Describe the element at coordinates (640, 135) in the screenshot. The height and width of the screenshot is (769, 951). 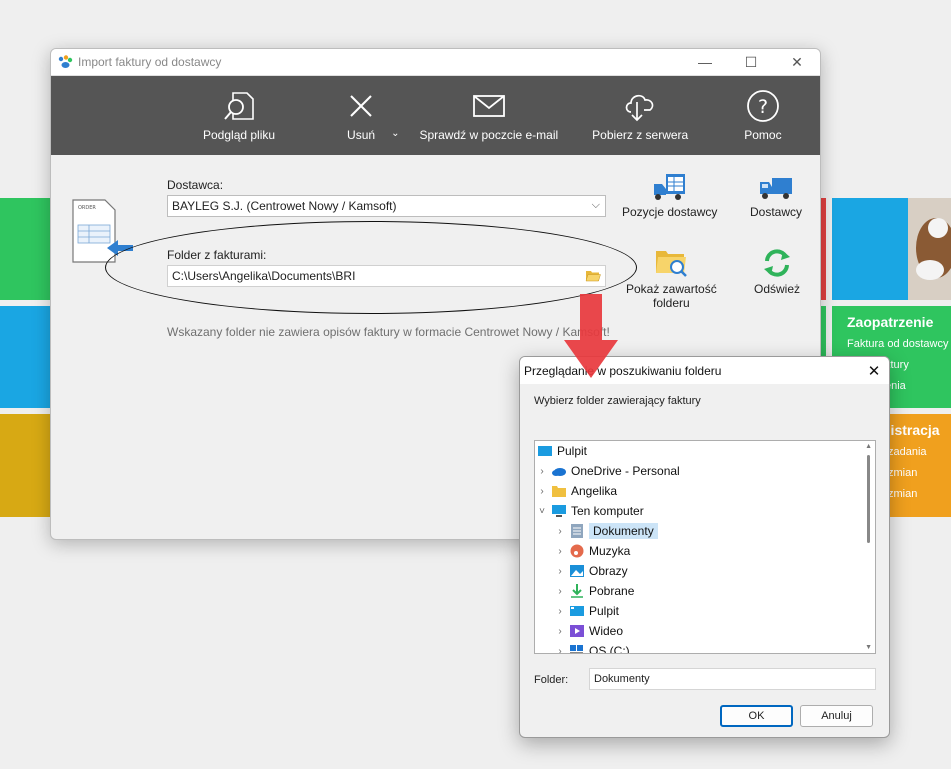
I see `server-label: Pobierz z serwera` at that location.